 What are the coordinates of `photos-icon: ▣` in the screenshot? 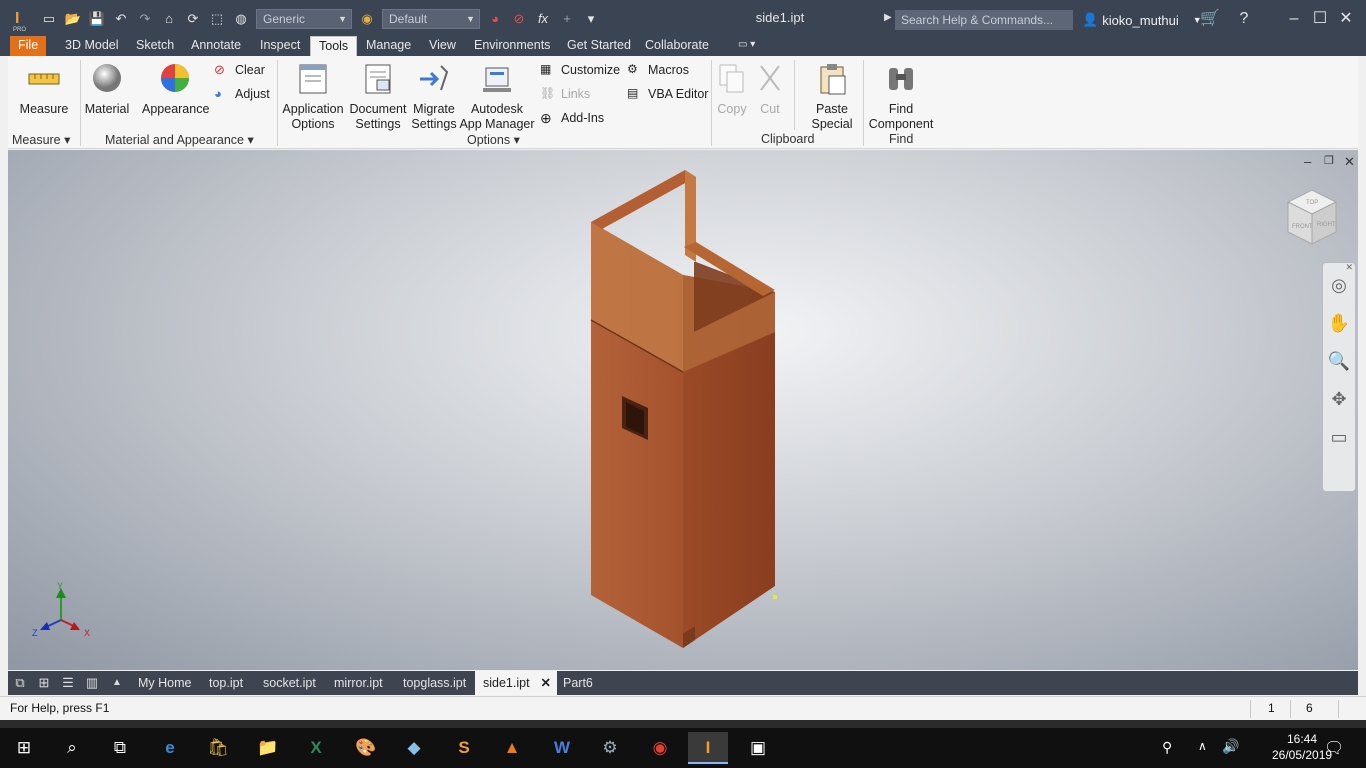 It's located at (758, 748).